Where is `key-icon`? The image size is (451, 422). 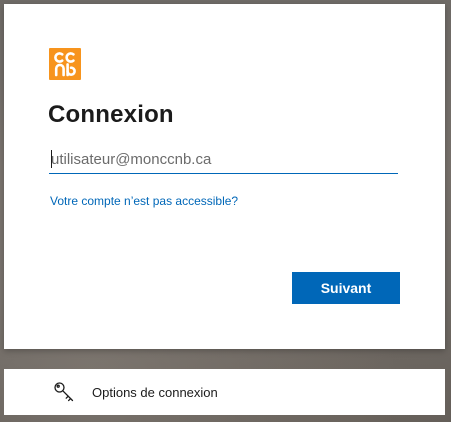
key-icon is located at coordinates (64, 392).